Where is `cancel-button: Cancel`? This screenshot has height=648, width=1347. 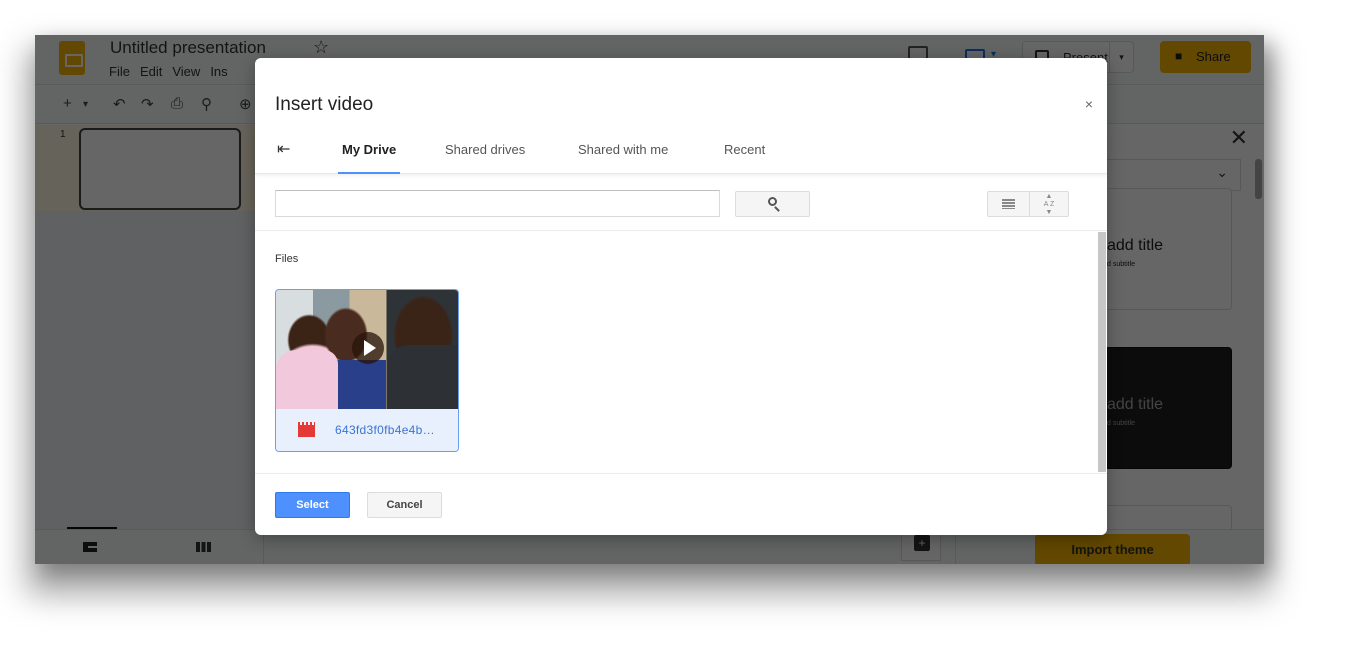
cancel-button: Cancel is located at coordinates (404, 505).